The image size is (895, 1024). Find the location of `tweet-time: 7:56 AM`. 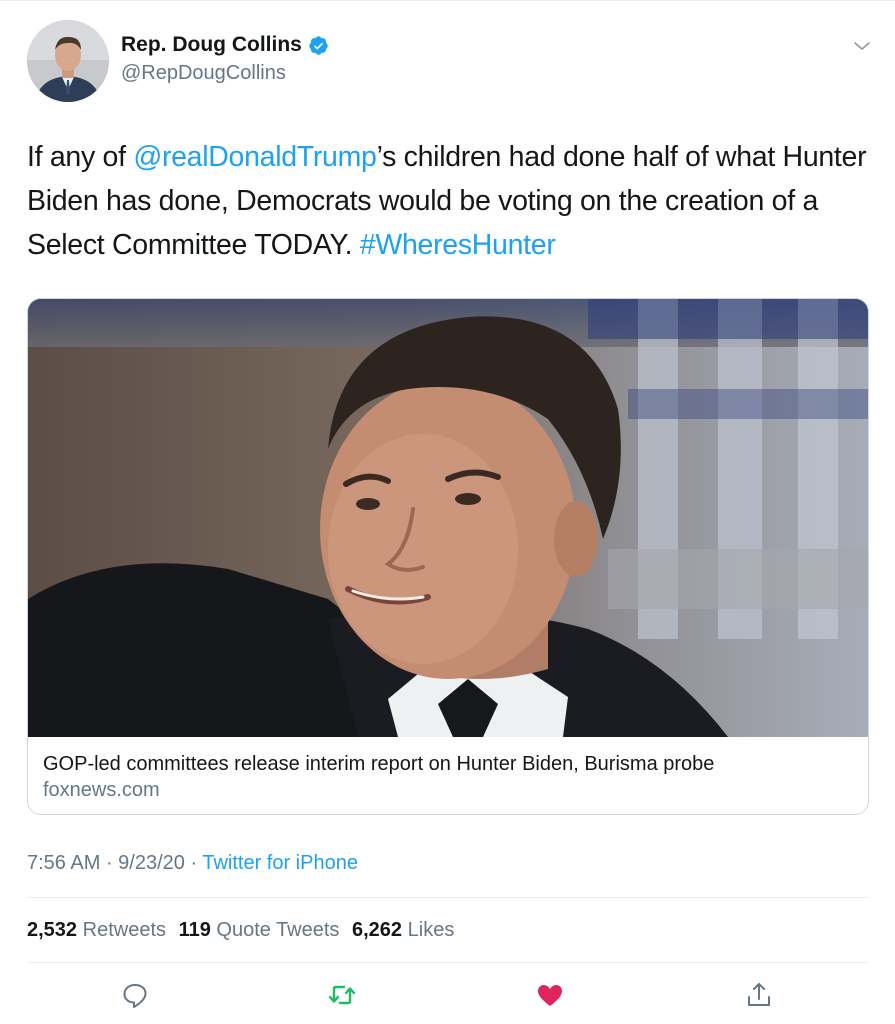

tweet-time: 7:56 AM is located at coordinates (63, 863).